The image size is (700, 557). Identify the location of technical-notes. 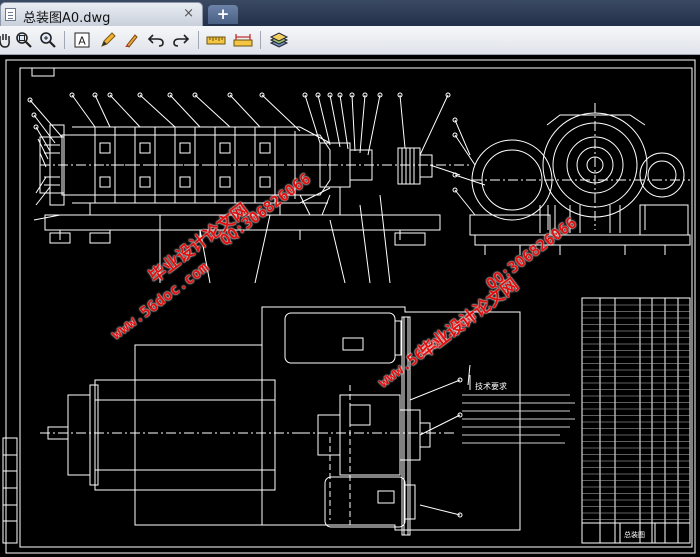
(518, 419).